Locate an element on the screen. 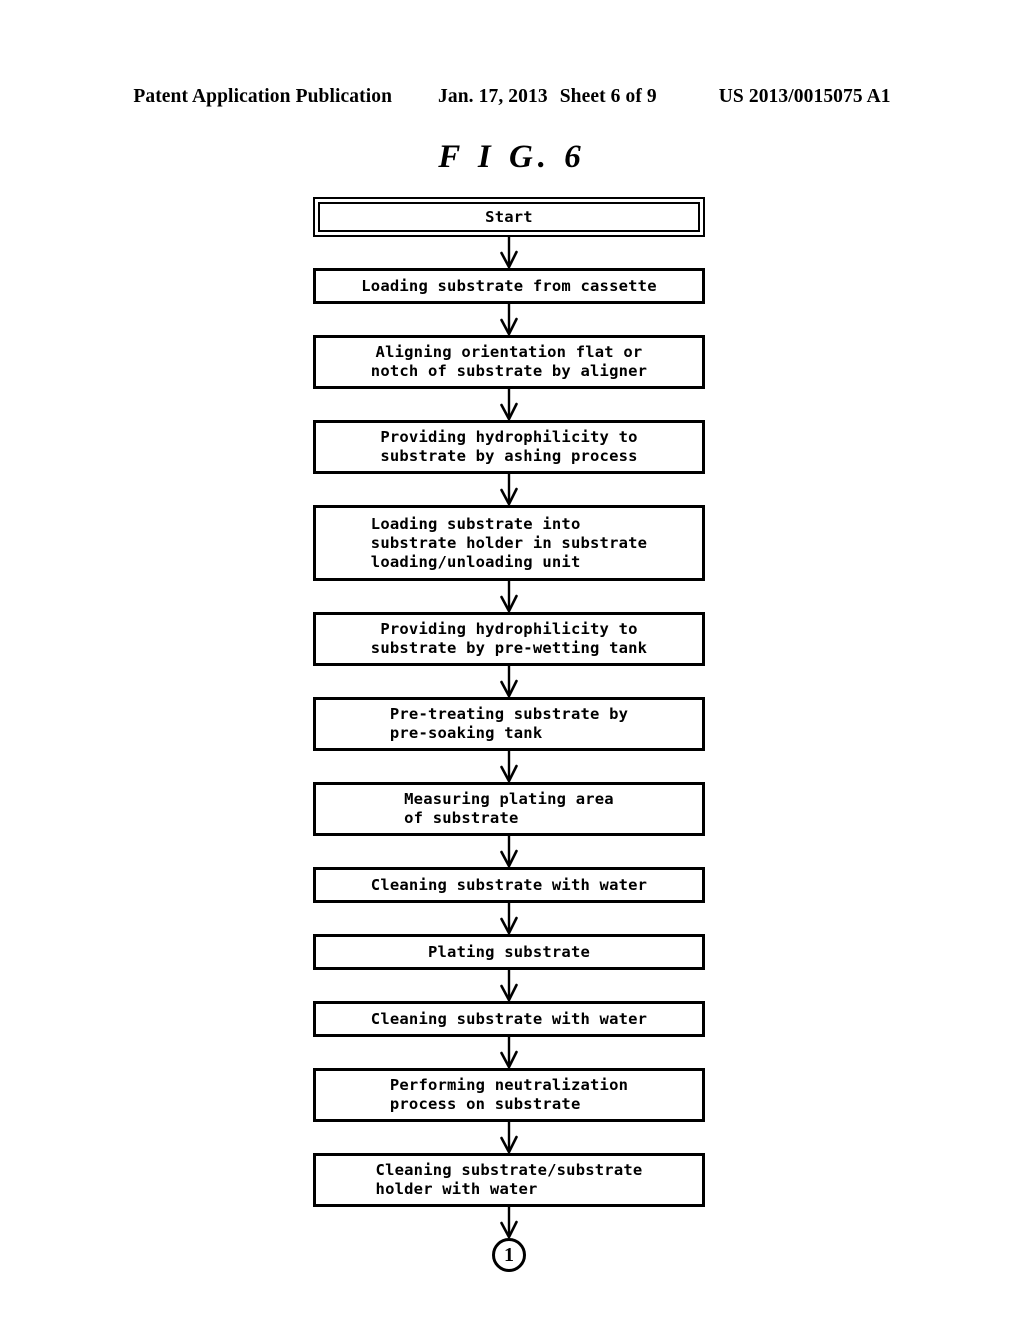  publication-label: Patent Application Publication is located at coordinates (263, 96).